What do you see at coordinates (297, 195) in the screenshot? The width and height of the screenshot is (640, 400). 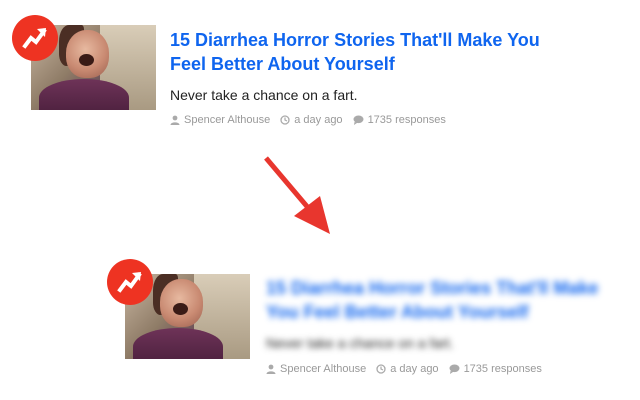 I see `down-right-arrow-icon` at bounding box center [297, 195].